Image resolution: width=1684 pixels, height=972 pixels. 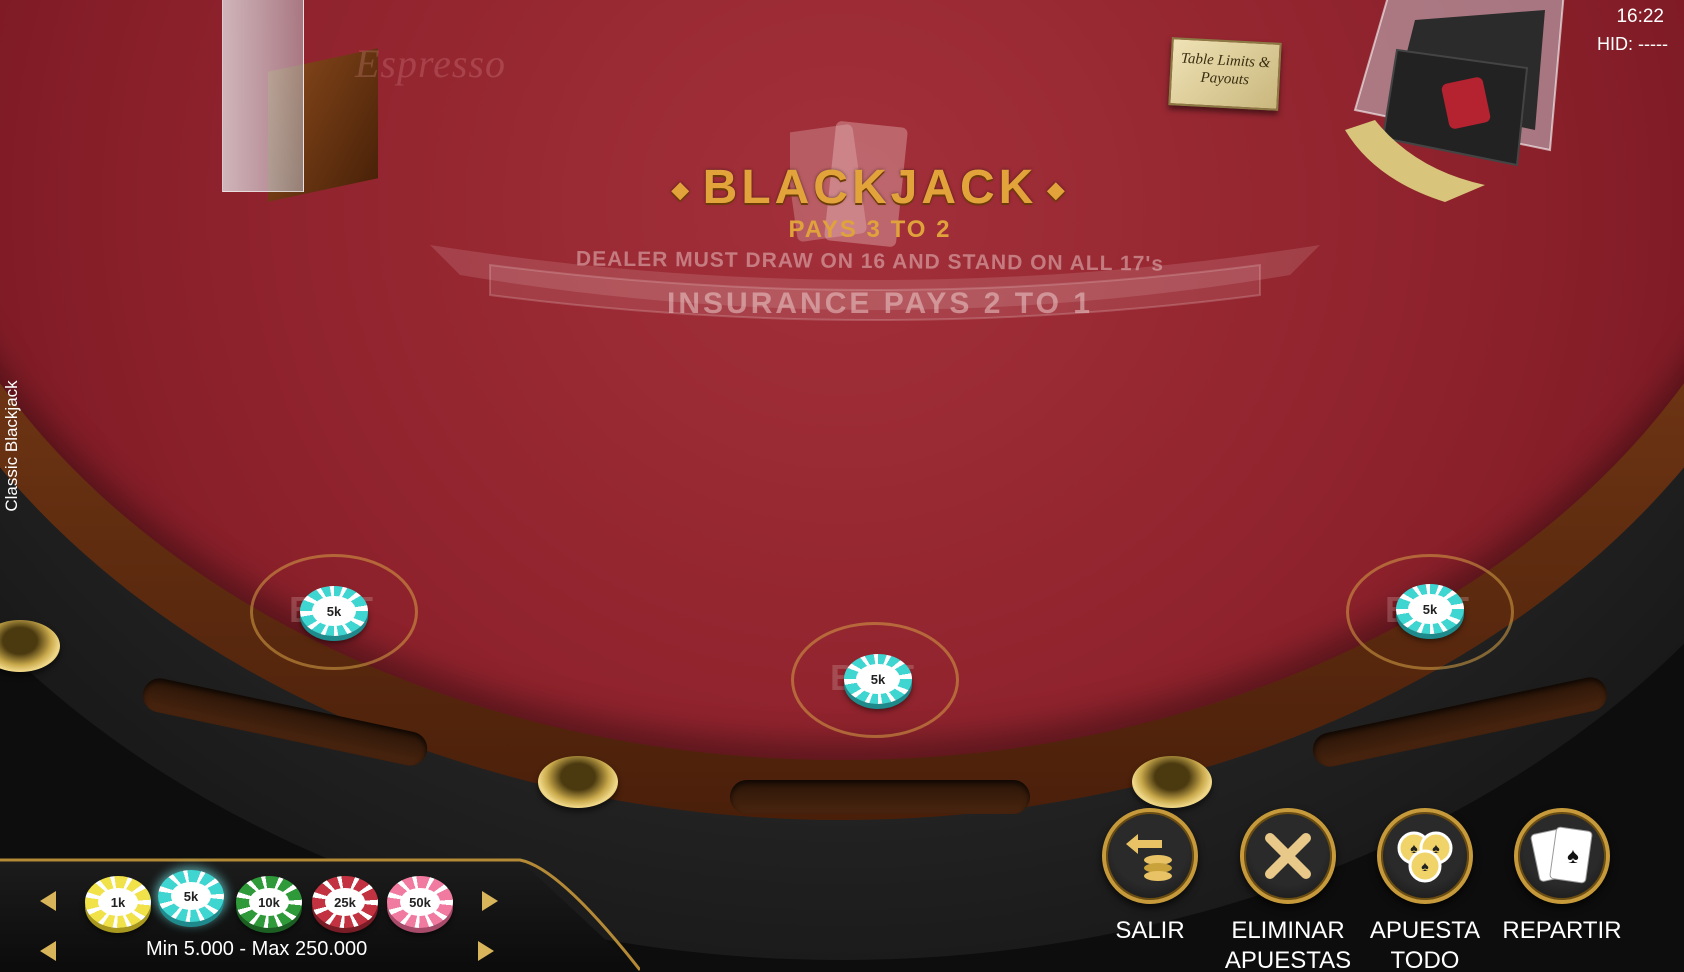 What do you see at coordinates (1425, 944) in the screenshot?
I see `bet-all-label: APUESTA TODO` at bounding box center [1425, 944].